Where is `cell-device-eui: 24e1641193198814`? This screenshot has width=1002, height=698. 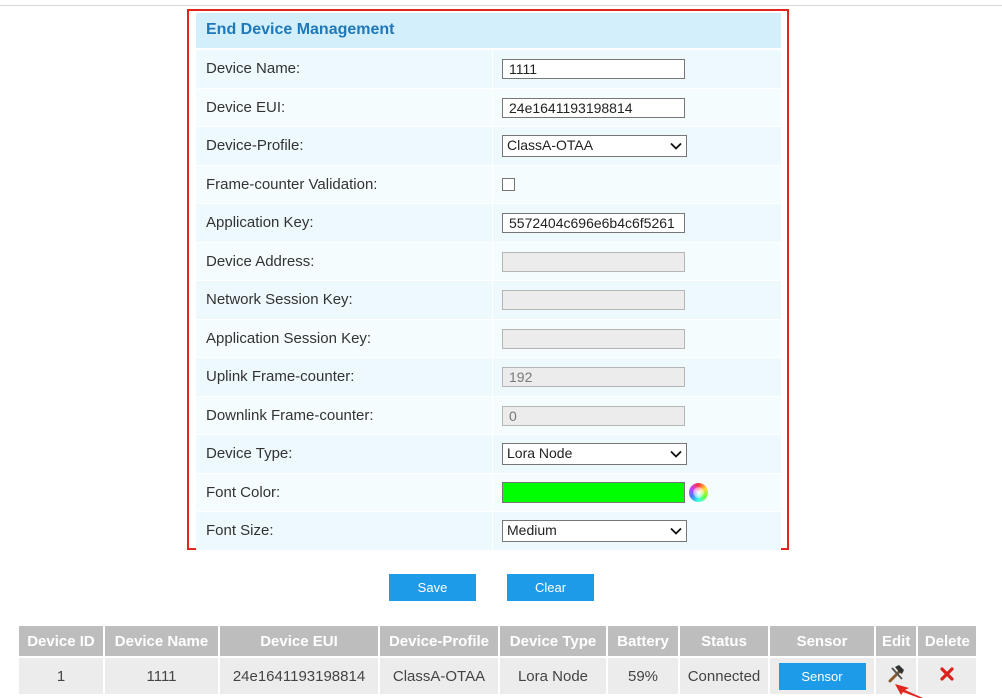
cell-device-eui: 24e1641193198814 is located at coordinates (299, 676).